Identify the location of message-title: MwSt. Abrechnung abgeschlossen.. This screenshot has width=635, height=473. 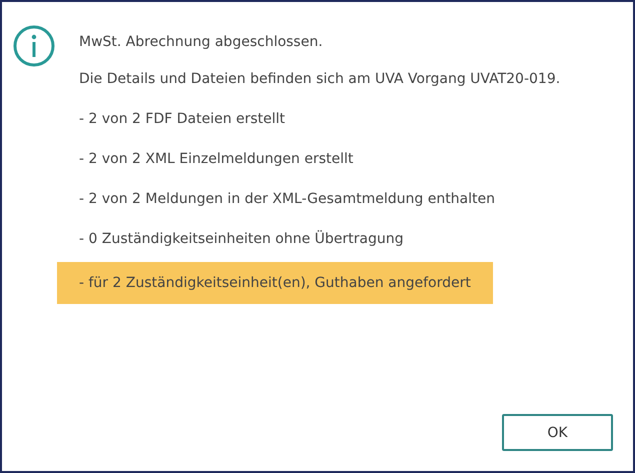
(201, 42).